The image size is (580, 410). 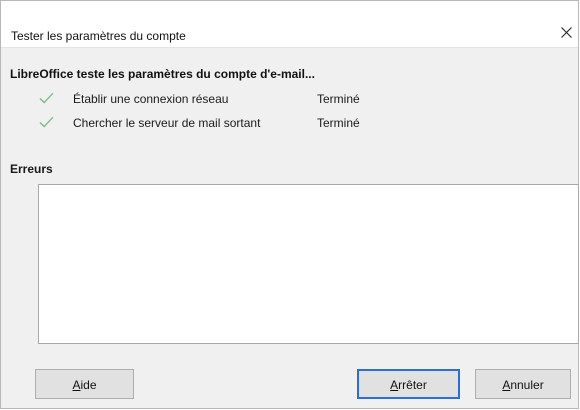 What do you see at coordinates (527, 385) in the screenshot?
I see `cancel-label-rest: nnuler` at bounding box center [527, 385].